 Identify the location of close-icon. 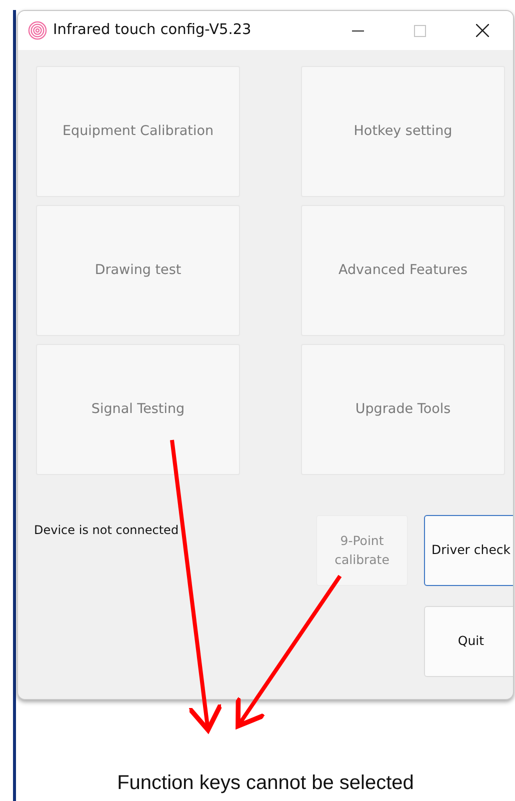
(482, 30).